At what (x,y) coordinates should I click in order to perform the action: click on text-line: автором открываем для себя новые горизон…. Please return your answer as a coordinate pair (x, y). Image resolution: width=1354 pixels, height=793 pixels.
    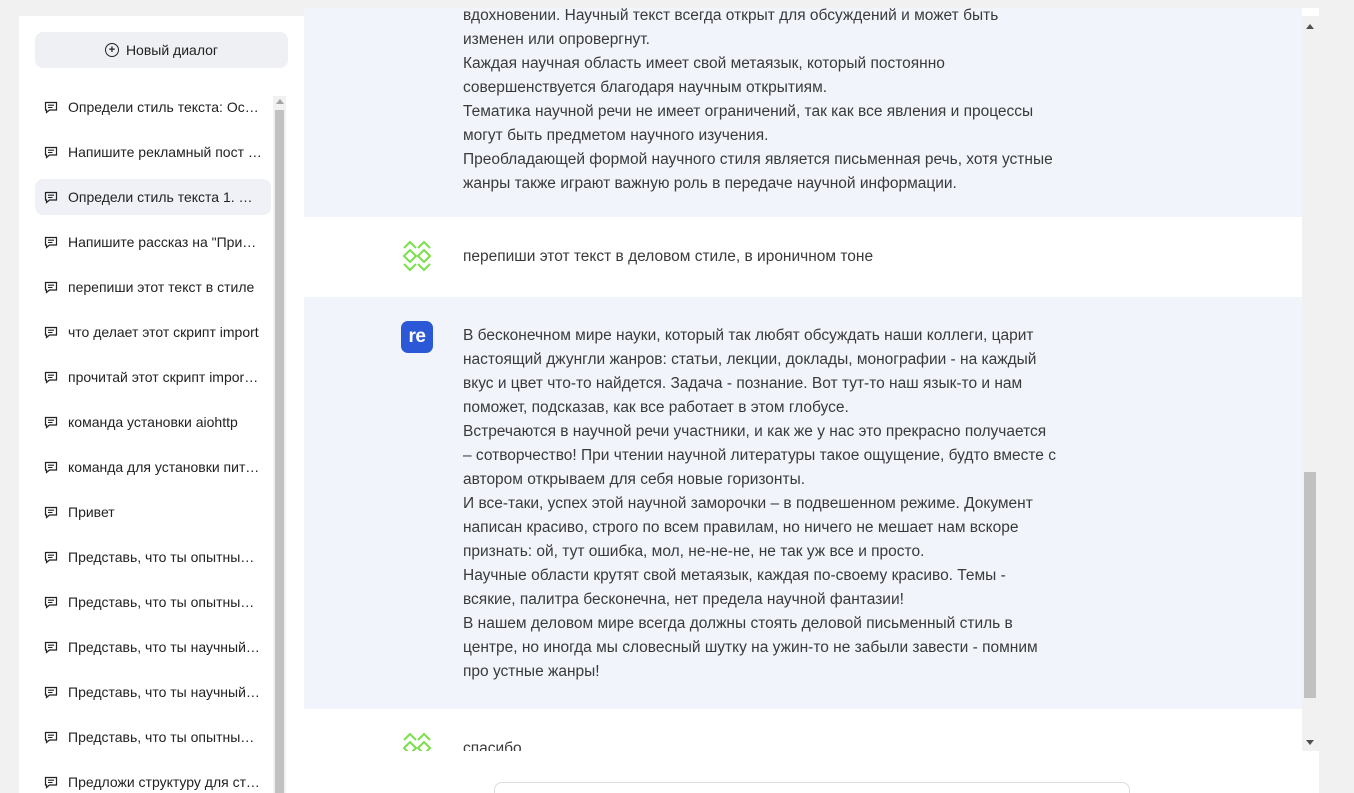
    Looking at the image, I should click on (634, 479).